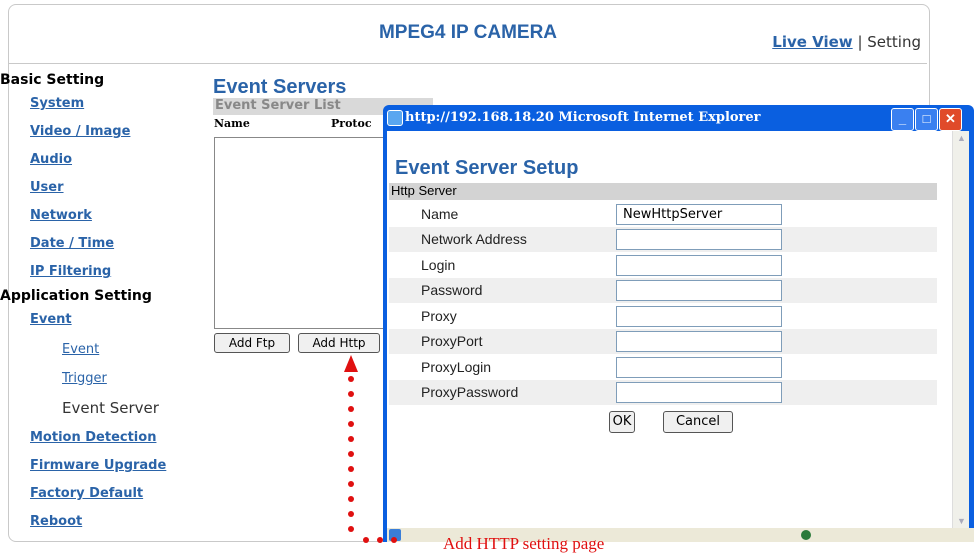  What do you see at coordinates (84, 378) in the screenshot?
I see `nav-sub-trigger: Trigger` at bounding box center [84, 378].